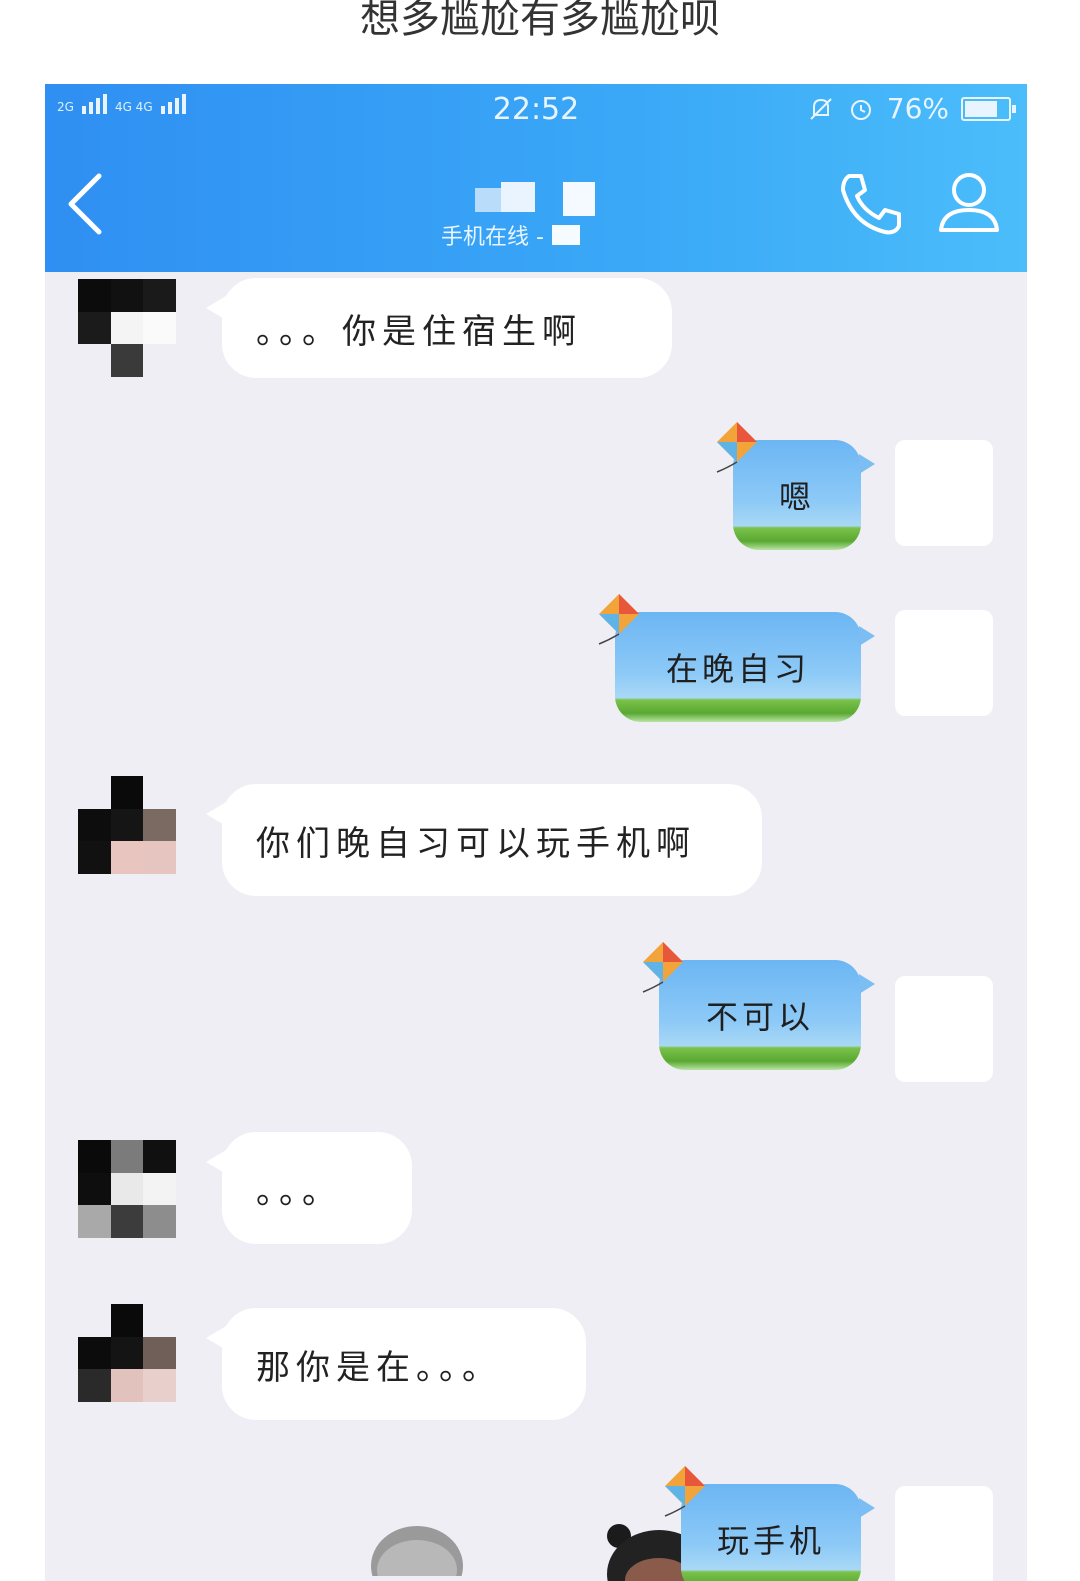 The image size is (1080, 1581). I want to click on message-bubble-self: 不可以, so click(758, 1006).